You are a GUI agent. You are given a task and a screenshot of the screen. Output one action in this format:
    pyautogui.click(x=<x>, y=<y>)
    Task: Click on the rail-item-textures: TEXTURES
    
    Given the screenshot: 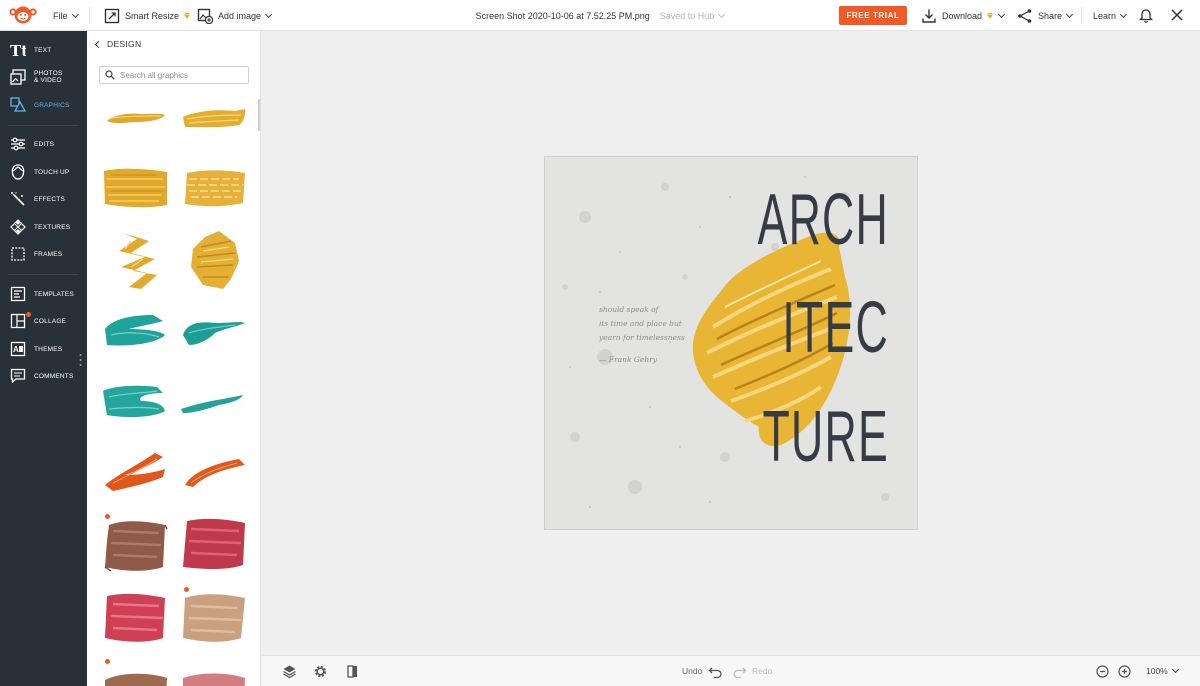 What is the action you would take?
    pyautogui.click(x=43, y=227)
    